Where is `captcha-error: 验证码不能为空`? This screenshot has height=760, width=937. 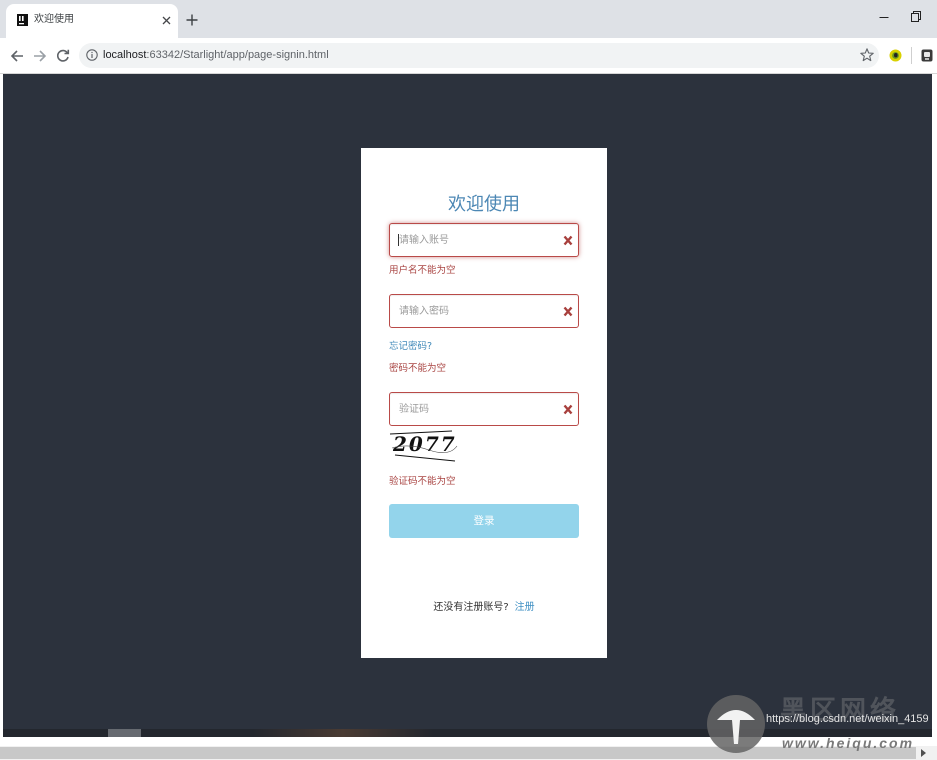
captcha-error: 验证码不能为空 is located at coordinates (422, 481).